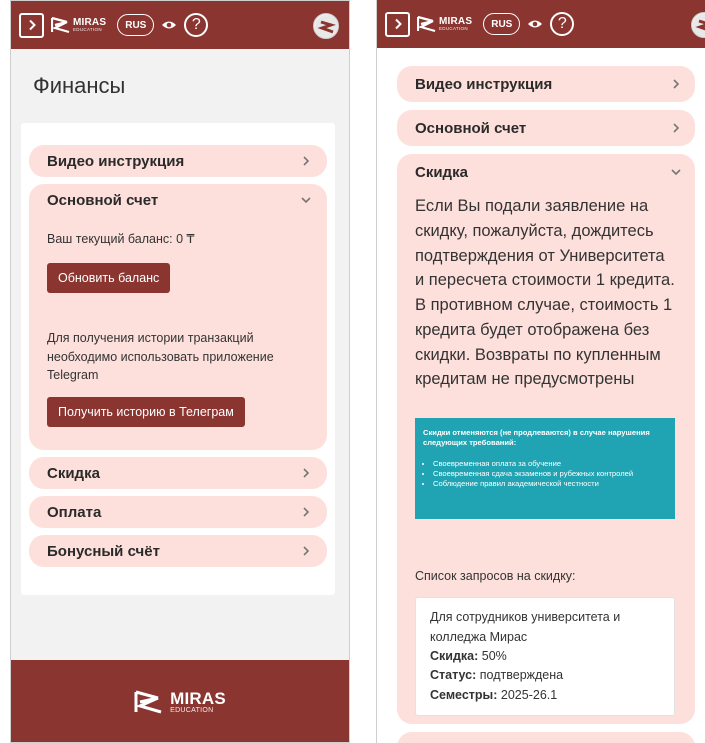  Describe the element at coordinates (146, 412) in the screenshot. I see `telegram-history-button: Получить историю в Телеграм` at that location.